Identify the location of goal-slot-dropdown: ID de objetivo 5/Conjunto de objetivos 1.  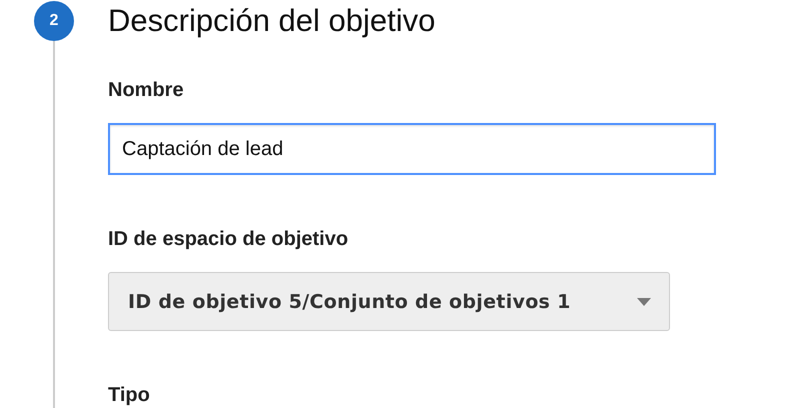
(389, 301).